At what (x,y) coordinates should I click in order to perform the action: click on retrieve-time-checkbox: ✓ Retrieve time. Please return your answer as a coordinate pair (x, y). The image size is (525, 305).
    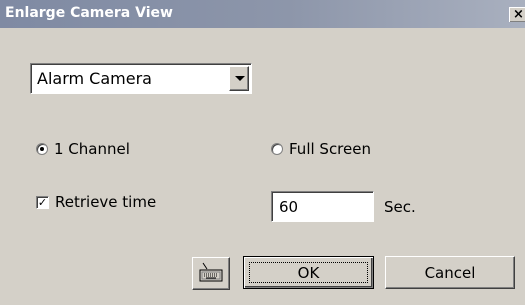
    Looking at the image, I should click on (96, 202).